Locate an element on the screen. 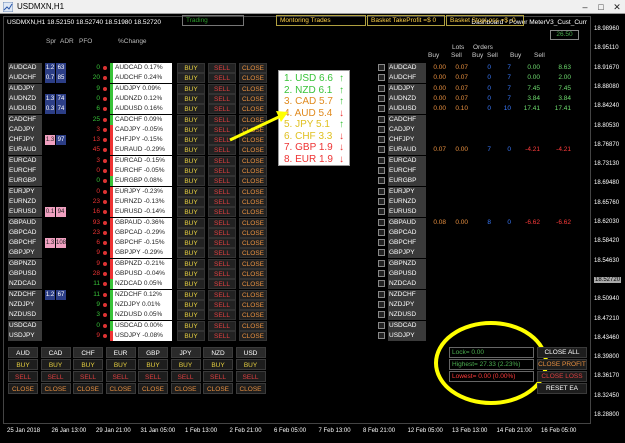 The image size is (625, 443). currency-button-nzd: NZD is located at coordinates (218, 352).